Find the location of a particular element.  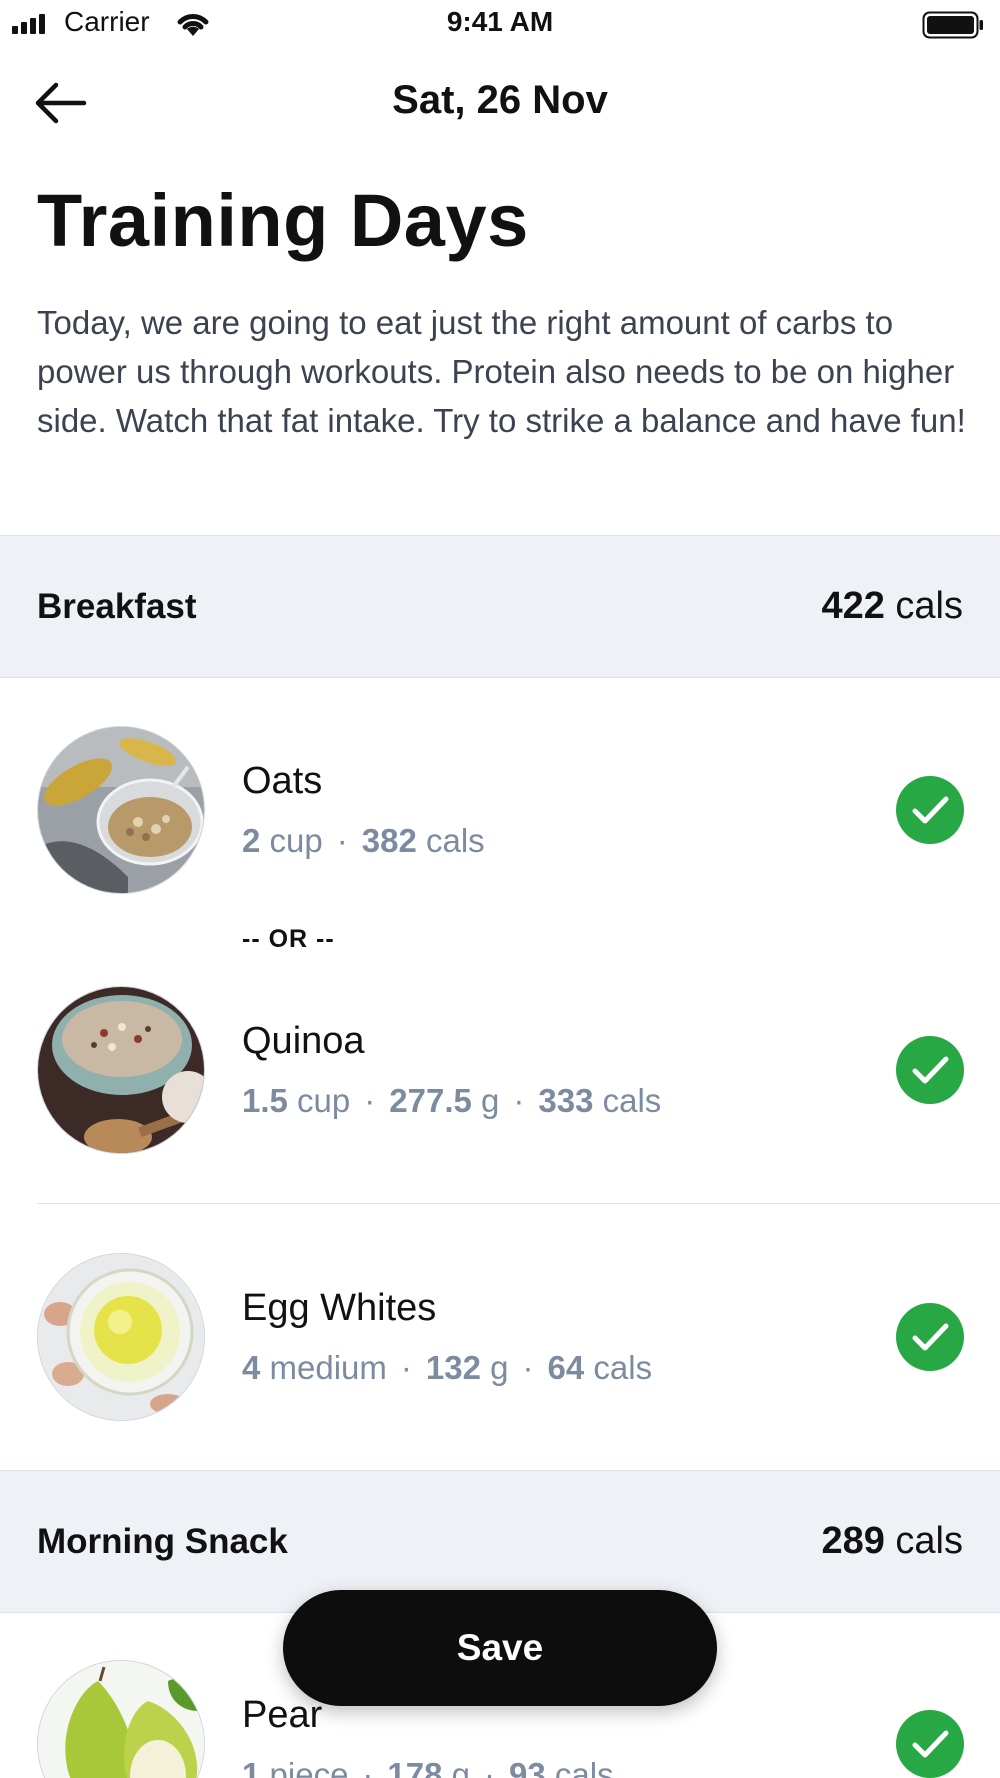

oats-photo is located at coordinates (121, 810).